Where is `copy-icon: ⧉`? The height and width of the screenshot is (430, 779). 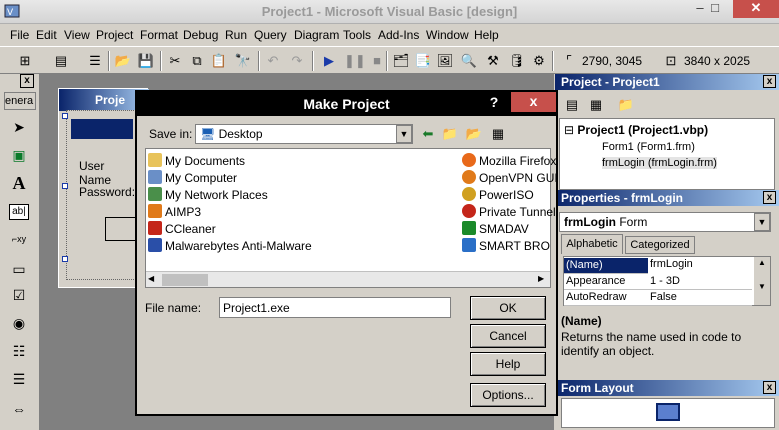
copy-icon: ⧉ is located at coordinates (197, 61).